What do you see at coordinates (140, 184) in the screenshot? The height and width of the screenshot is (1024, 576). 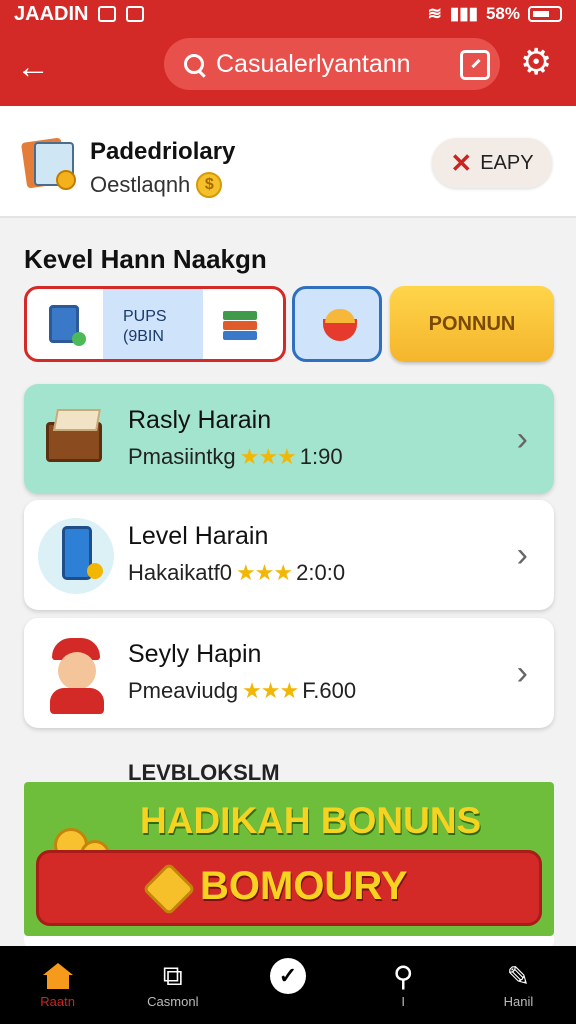 I see `profile-subtitle-text: Oestlaqnh` at bounding box center [140, 184].